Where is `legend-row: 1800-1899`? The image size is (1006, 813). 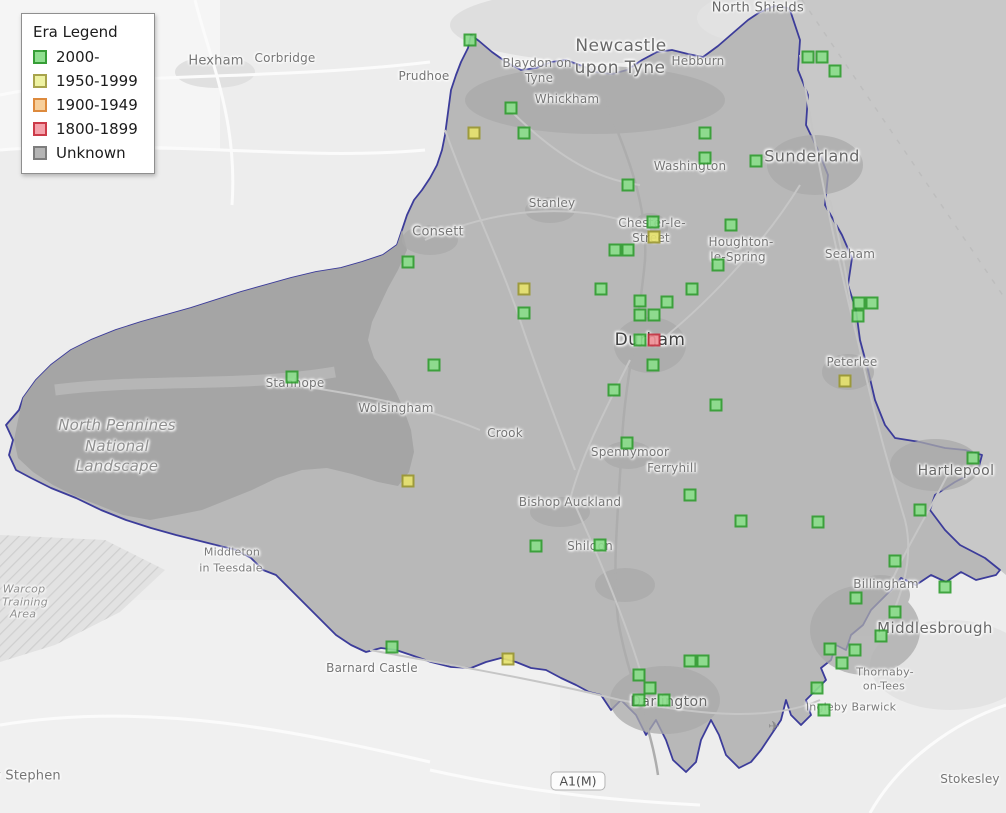 legend-row: 1800-1899 is located at coordinates (85, 129).